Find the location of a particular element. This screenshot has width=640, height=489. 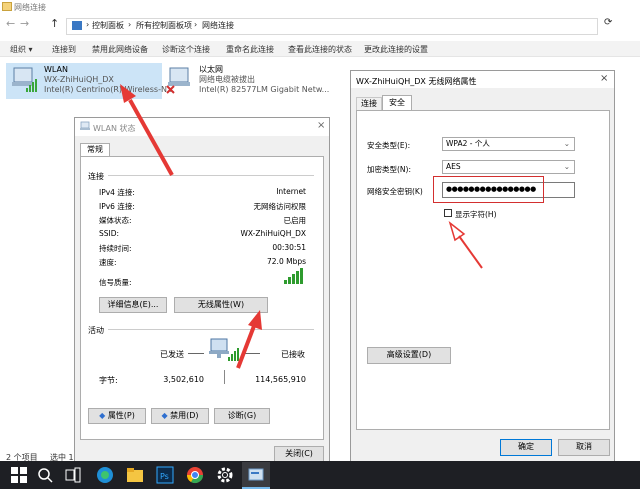

control-panel-taskbar-icon is located at coordinates (256, 475).